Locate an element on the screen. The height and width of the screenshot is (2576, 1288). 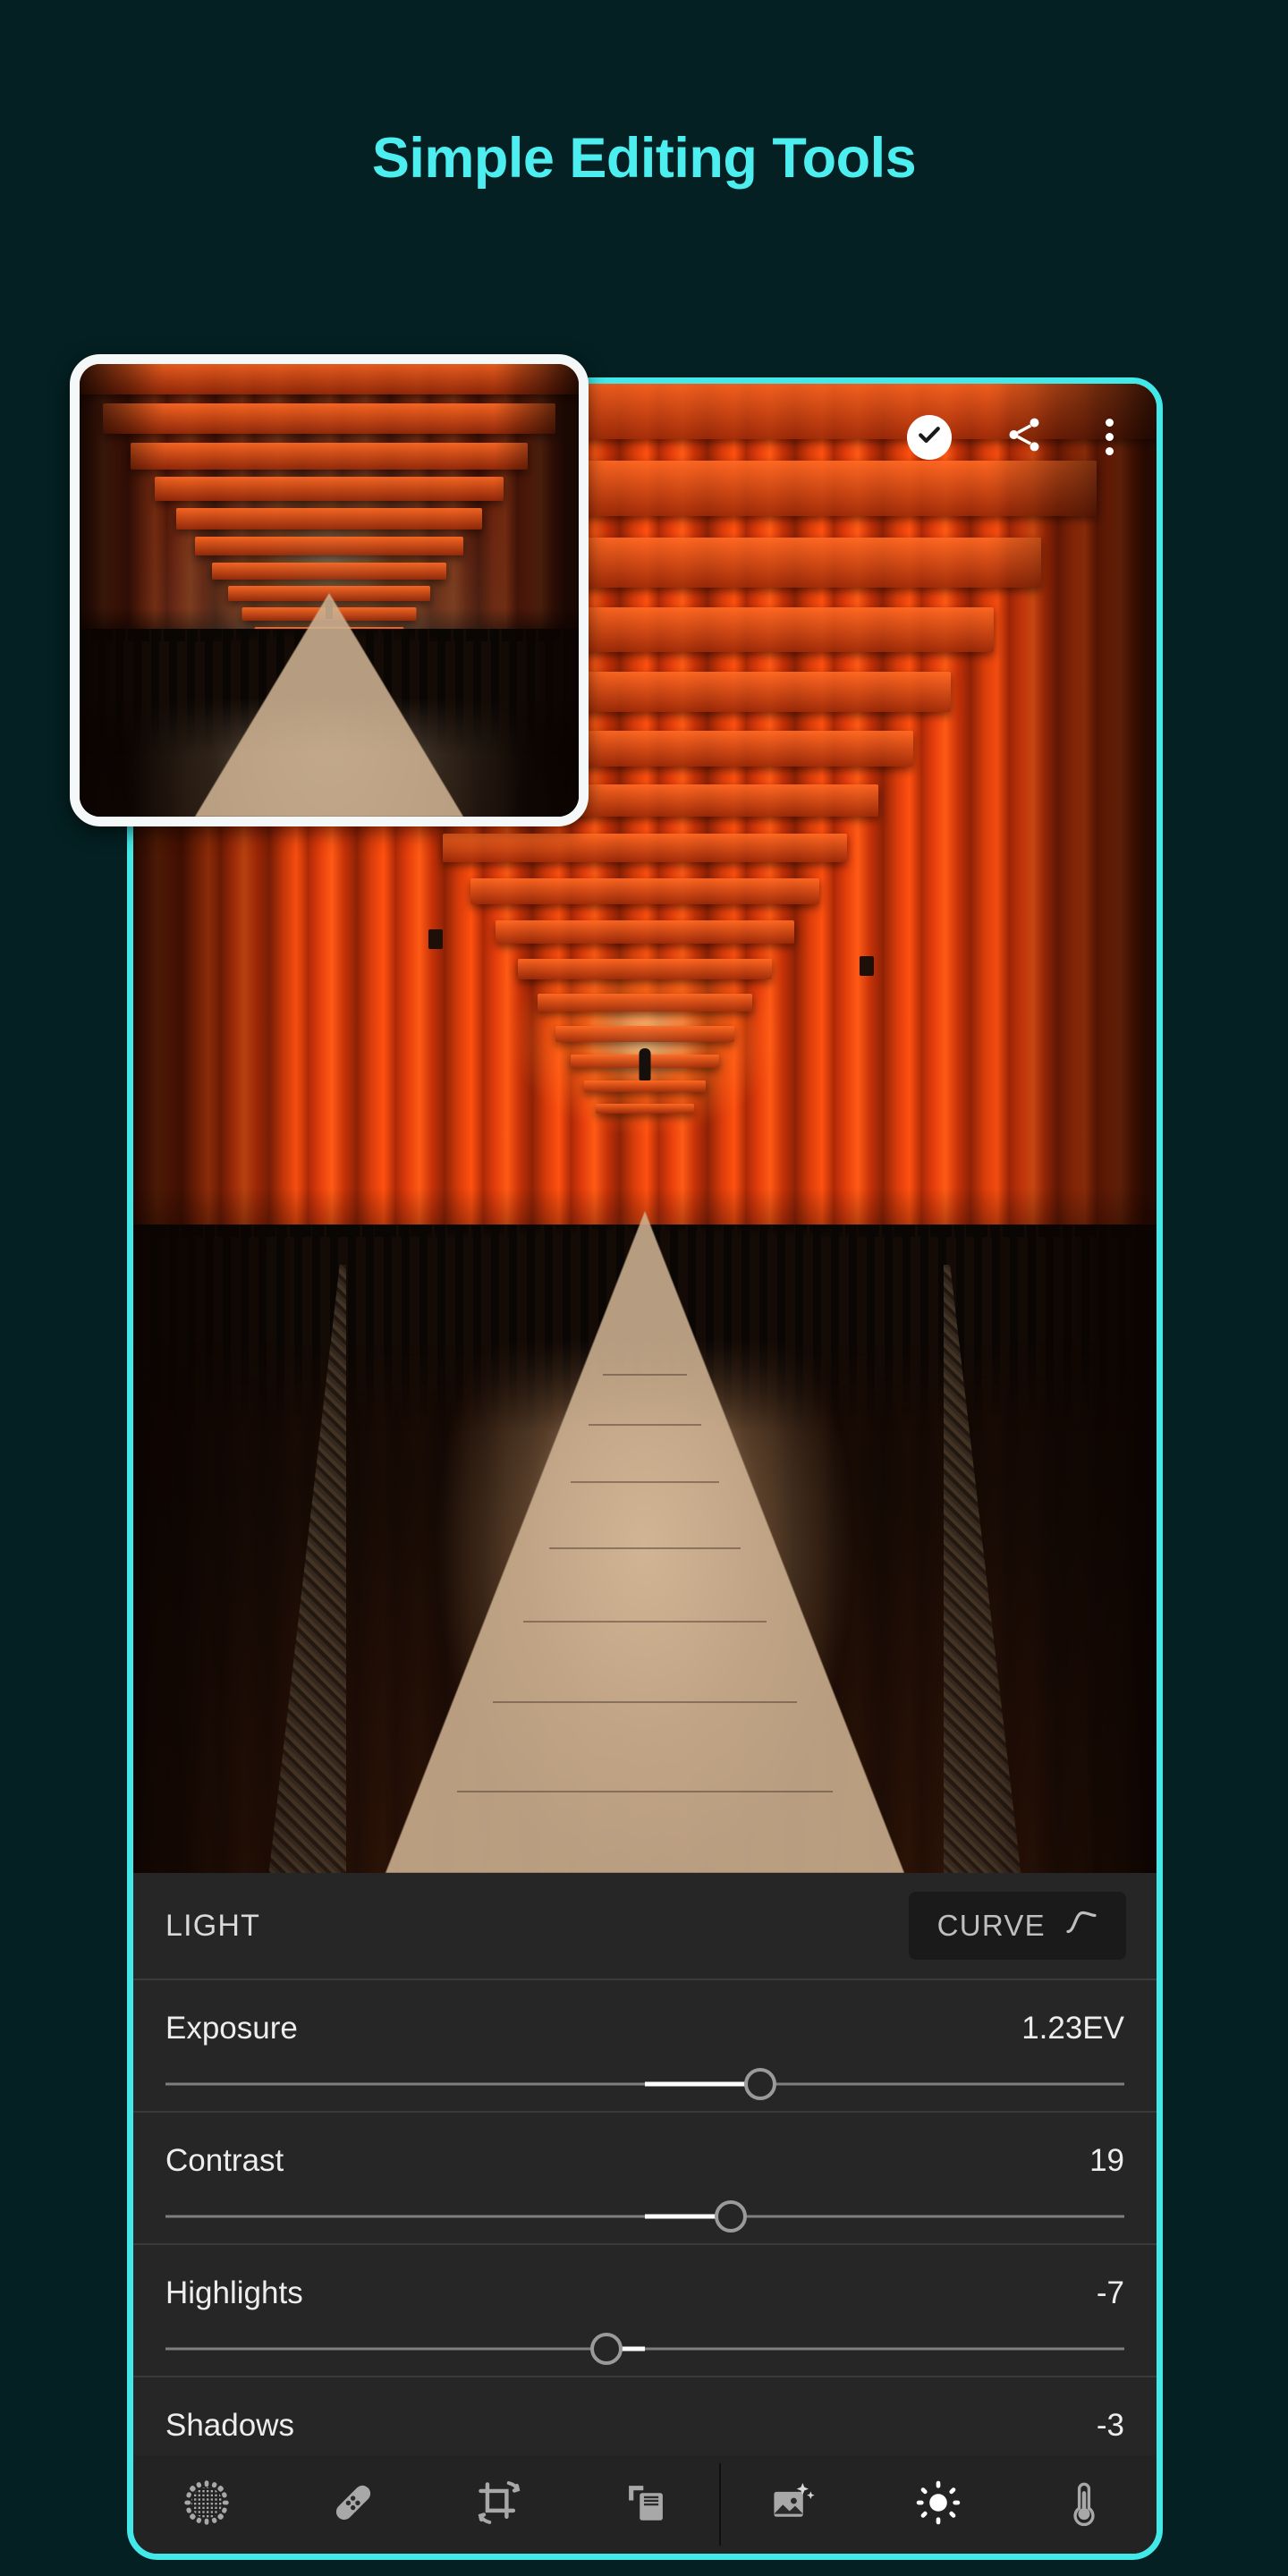
slider-value: 19 is located at coordinates (1106, 2160).